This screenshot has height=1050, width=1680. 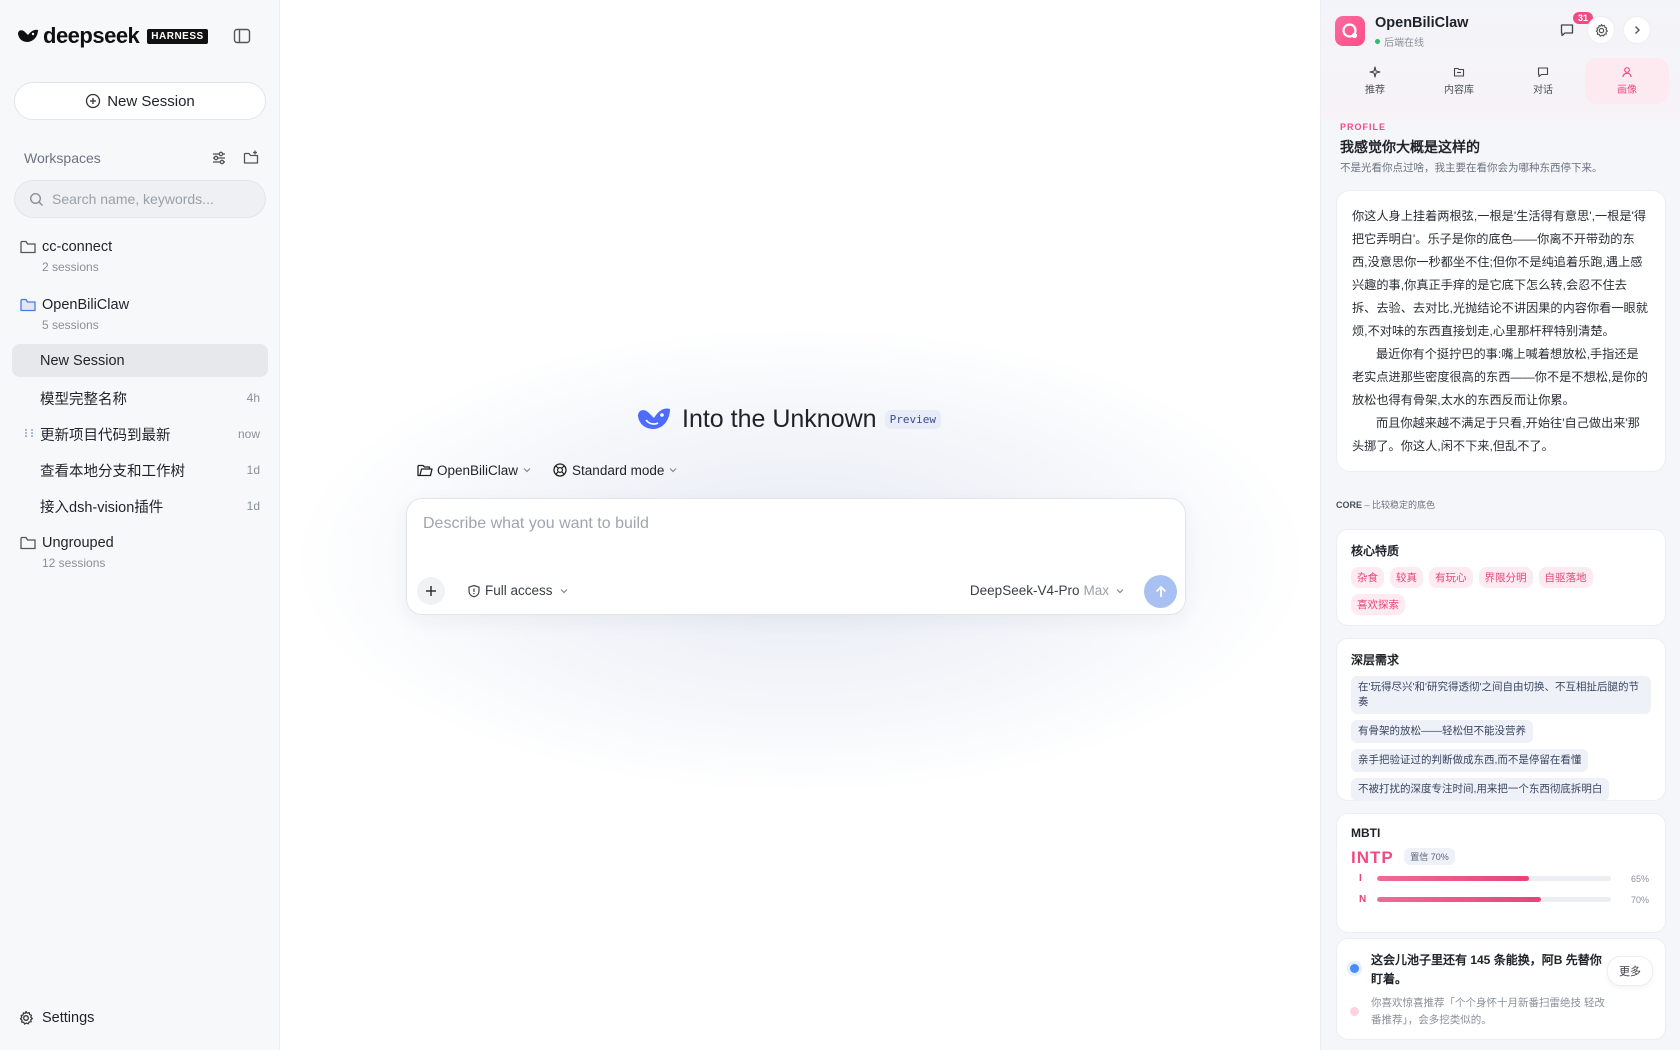 What do you see at coordinates (474, 590) in the screenshot?
I see `shield-icon` at bounding box center [474, 590].